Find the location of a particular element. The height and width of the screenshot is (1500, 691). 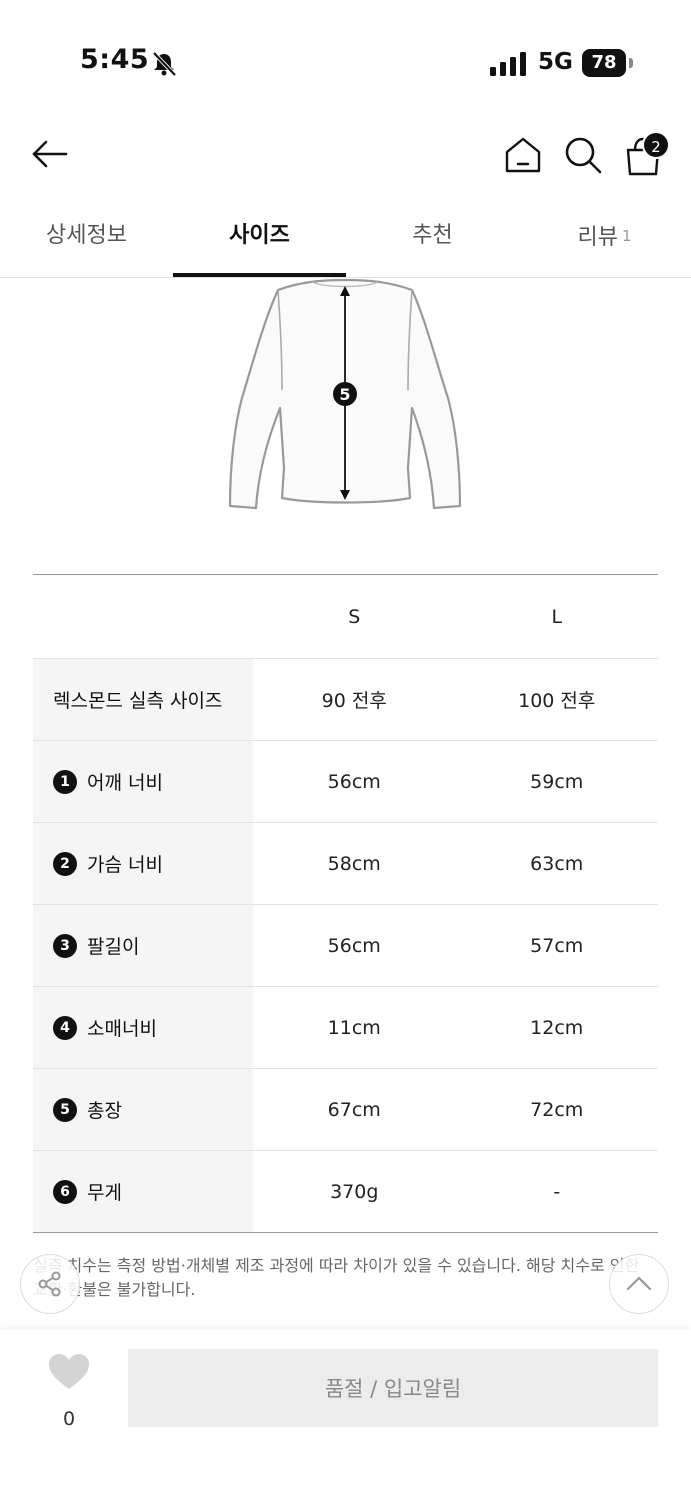

restock-alert-button: 품절 / 입고알림 is located at coordinates (393, 1388).